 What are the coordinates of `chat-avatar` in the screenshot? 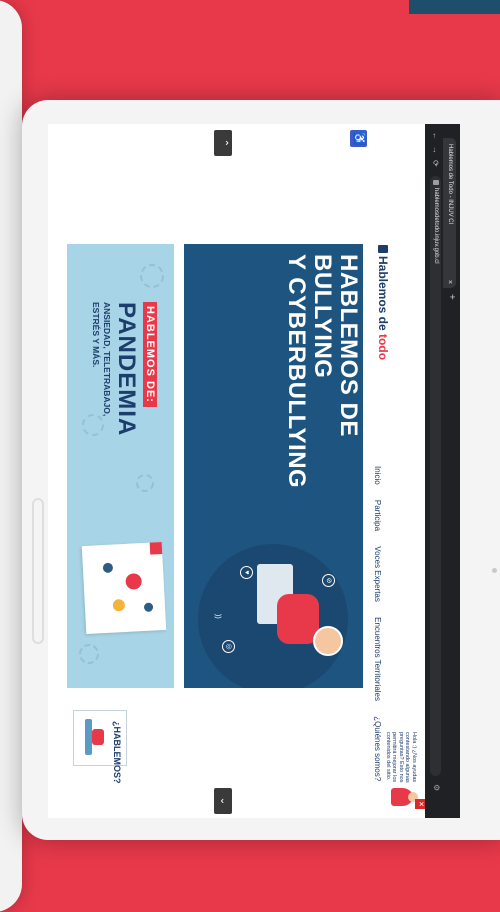 It's located at (402, 797).